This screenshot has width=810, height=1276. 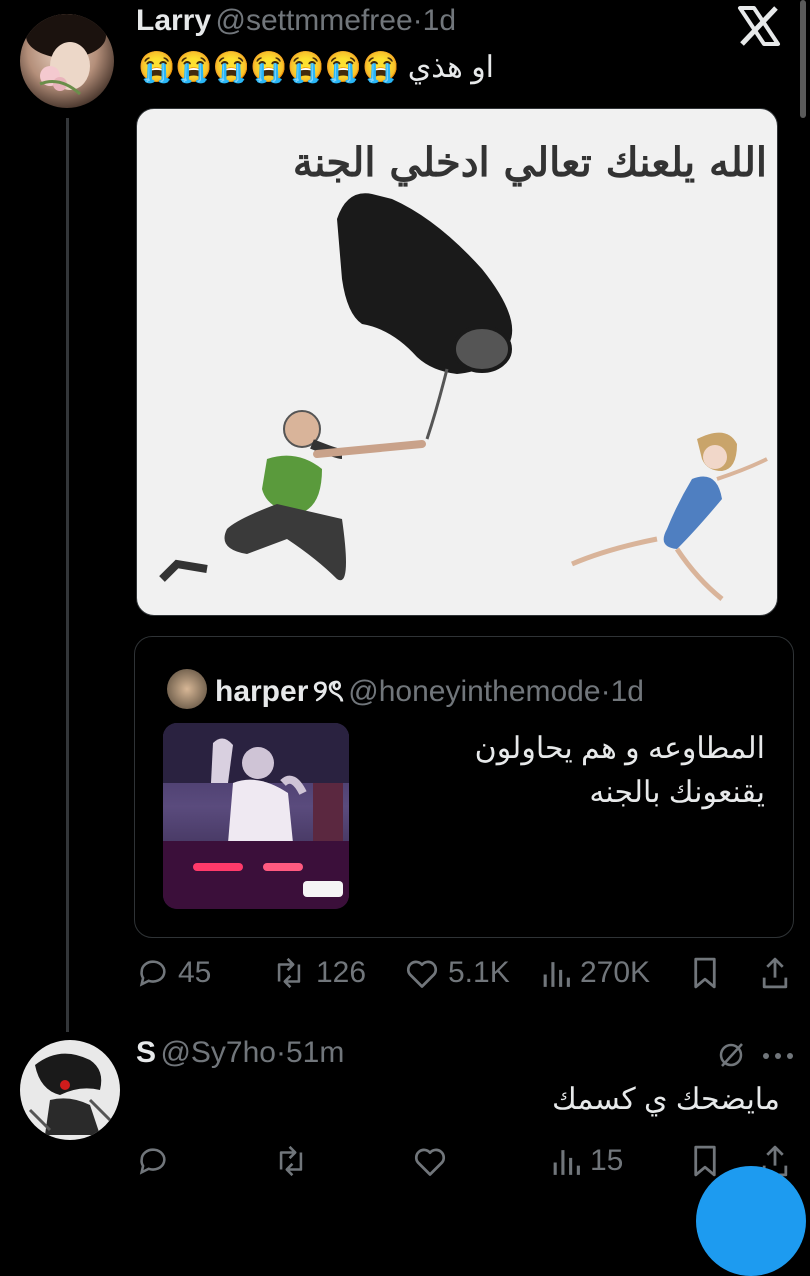 What do you see at coordinates (759, 26) in the screenshot?
I see `x-logo-icon` at bounding box center [759, 26].